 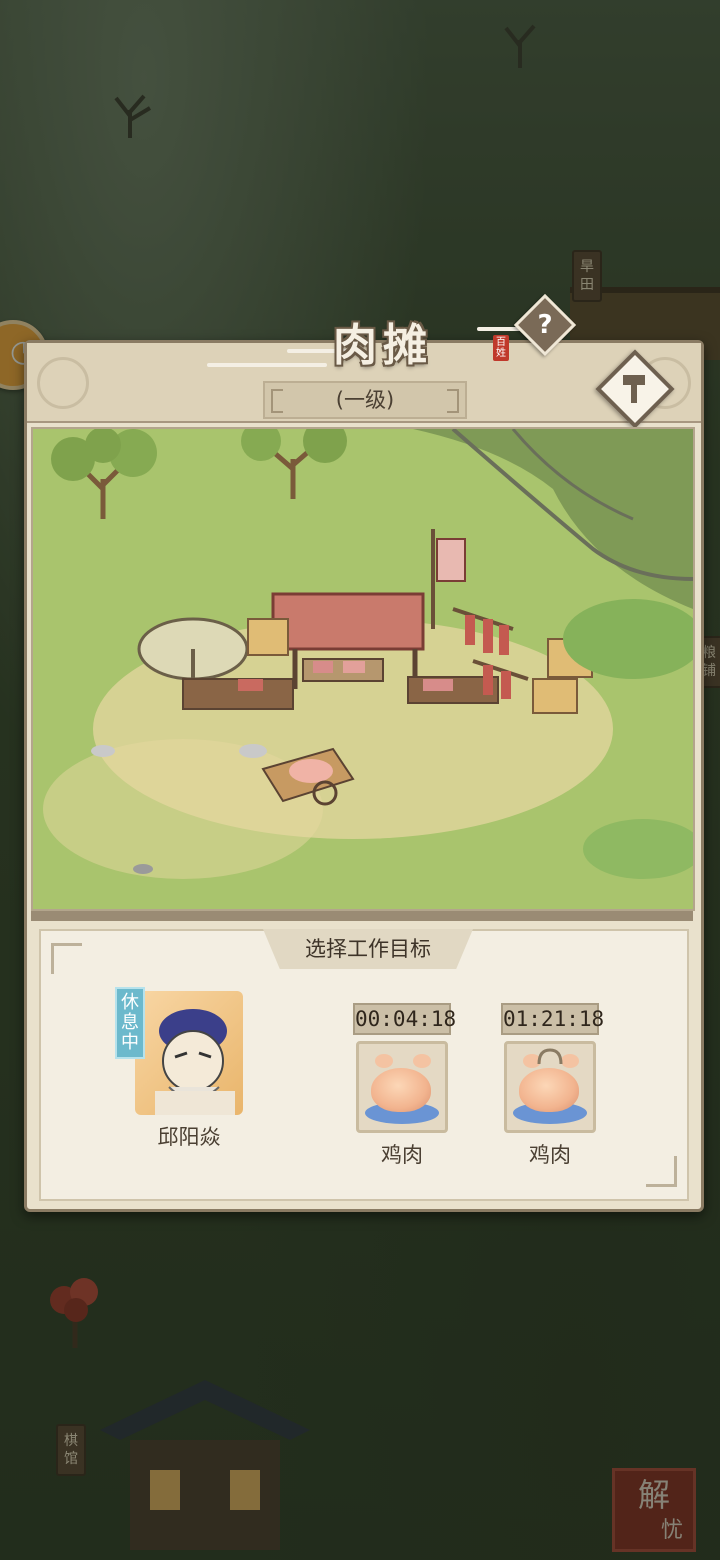 What do you see at coordinates (63, 383) in the screenshot?
I see `swirl-decoration` at bounding box center [63, 383].